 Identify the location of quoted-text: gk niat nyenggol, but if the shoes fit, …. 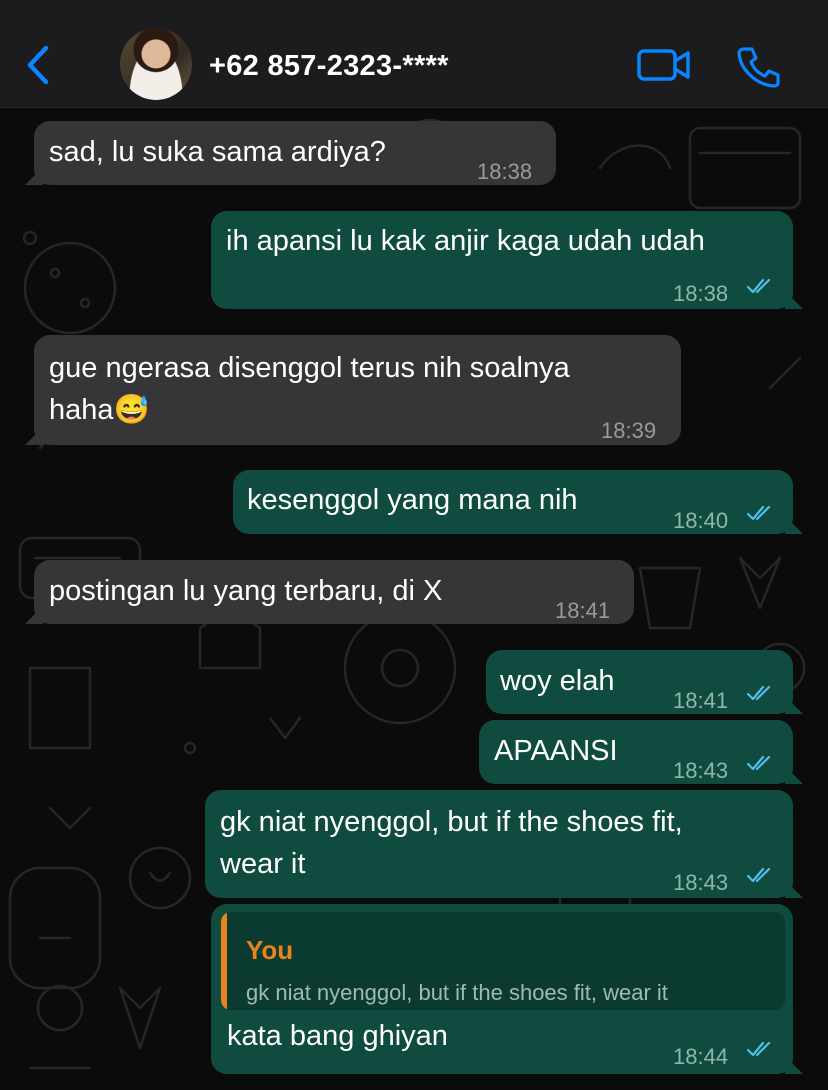
(457, 992).